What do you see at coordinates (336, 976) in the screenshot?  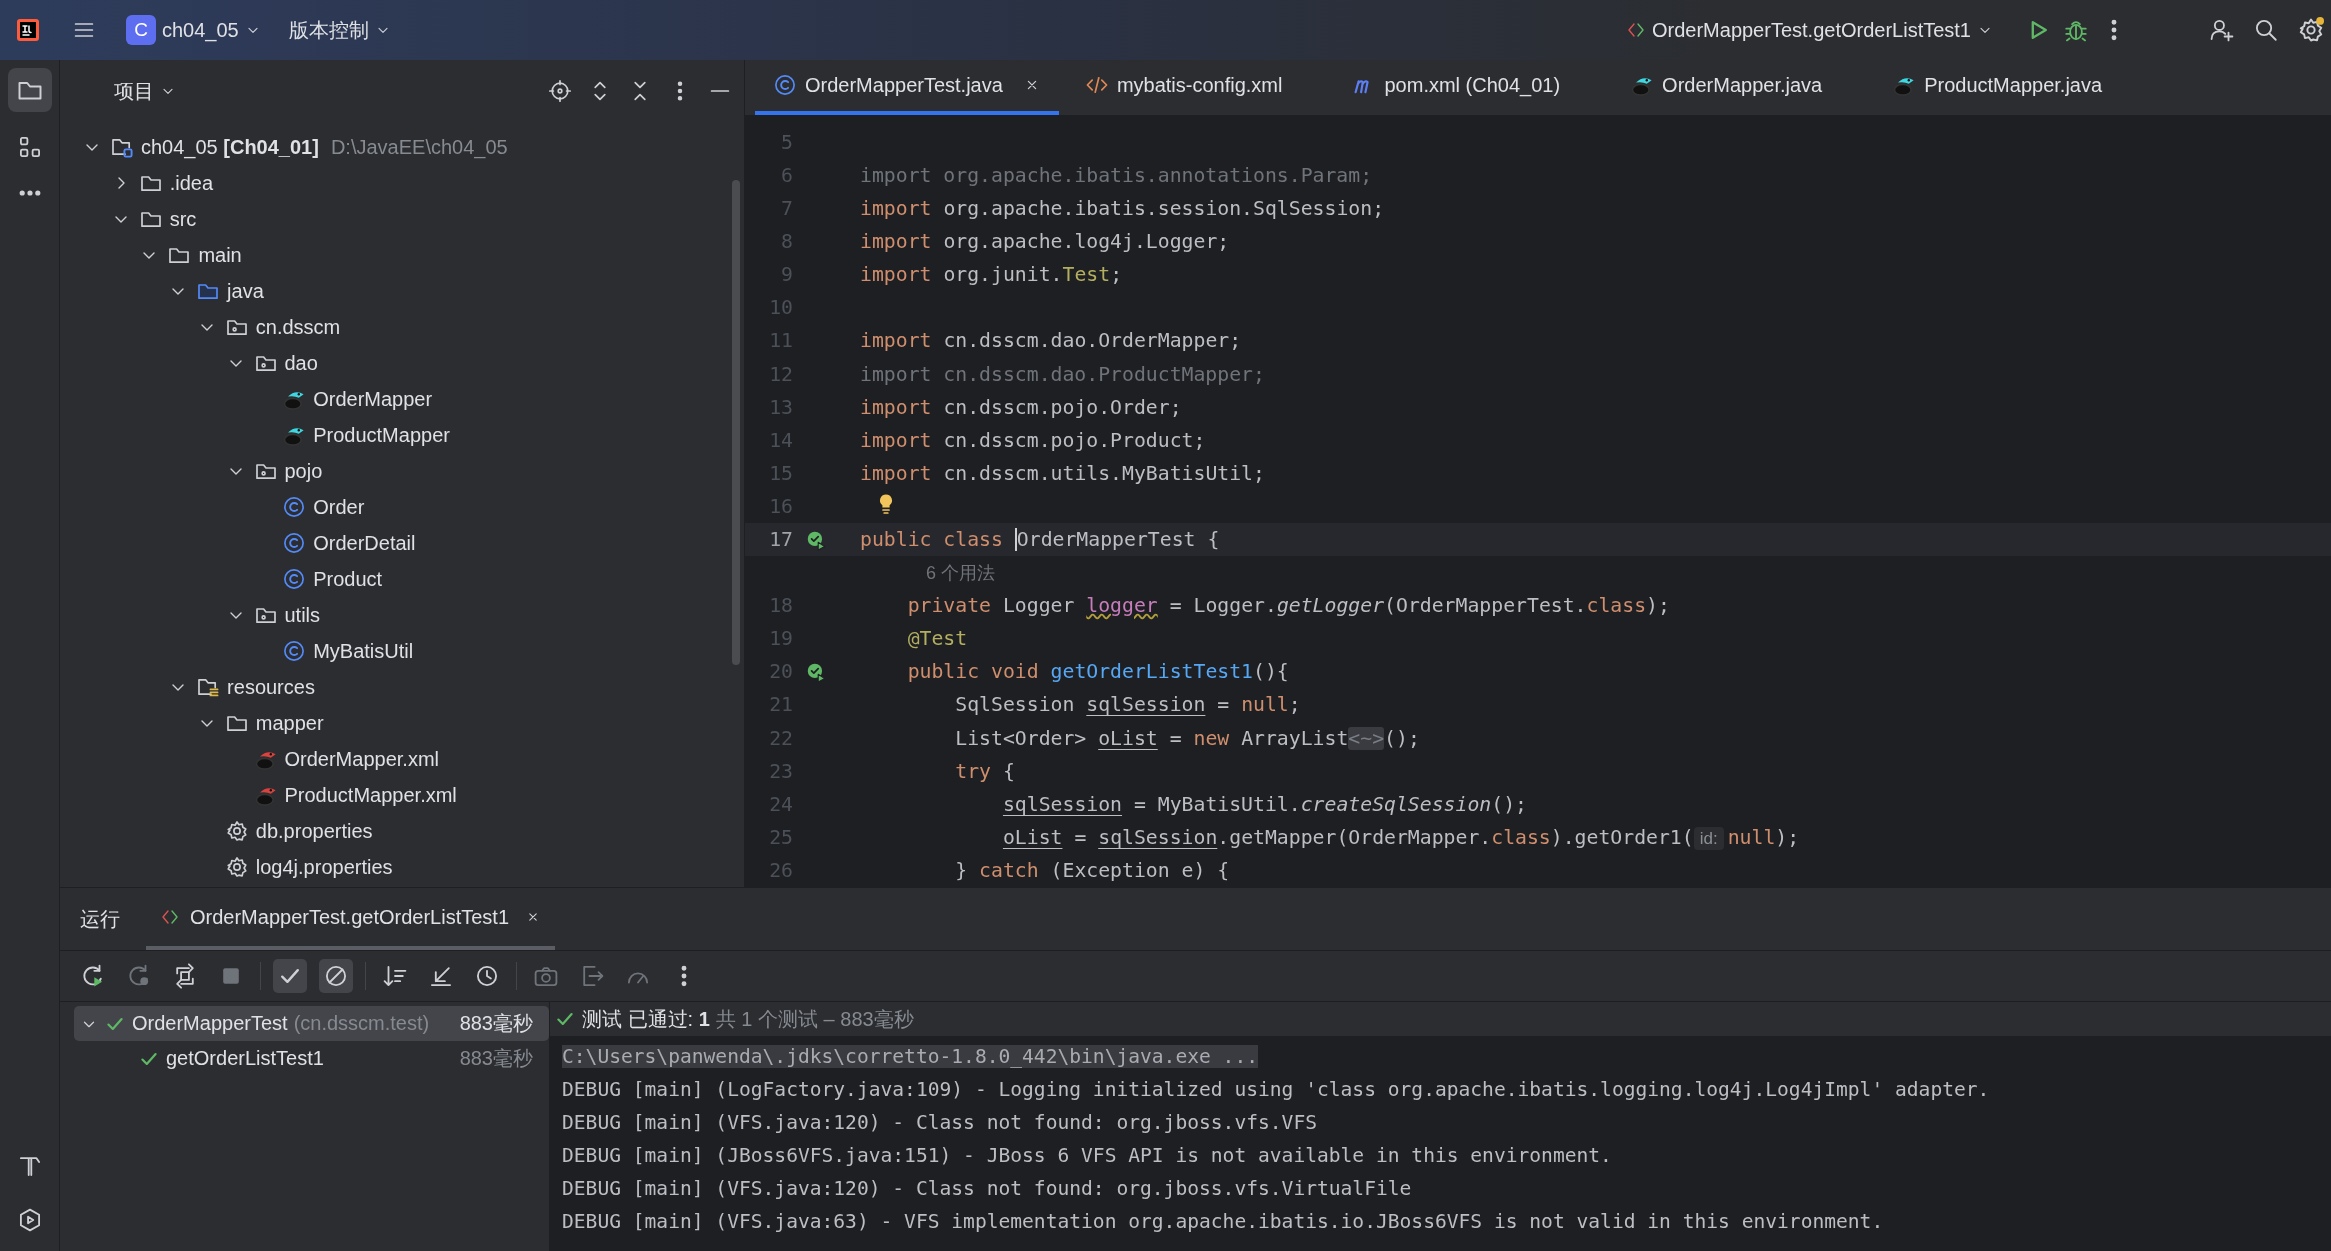 I see `show-ignored-icon` at bounding box center [336, 976].